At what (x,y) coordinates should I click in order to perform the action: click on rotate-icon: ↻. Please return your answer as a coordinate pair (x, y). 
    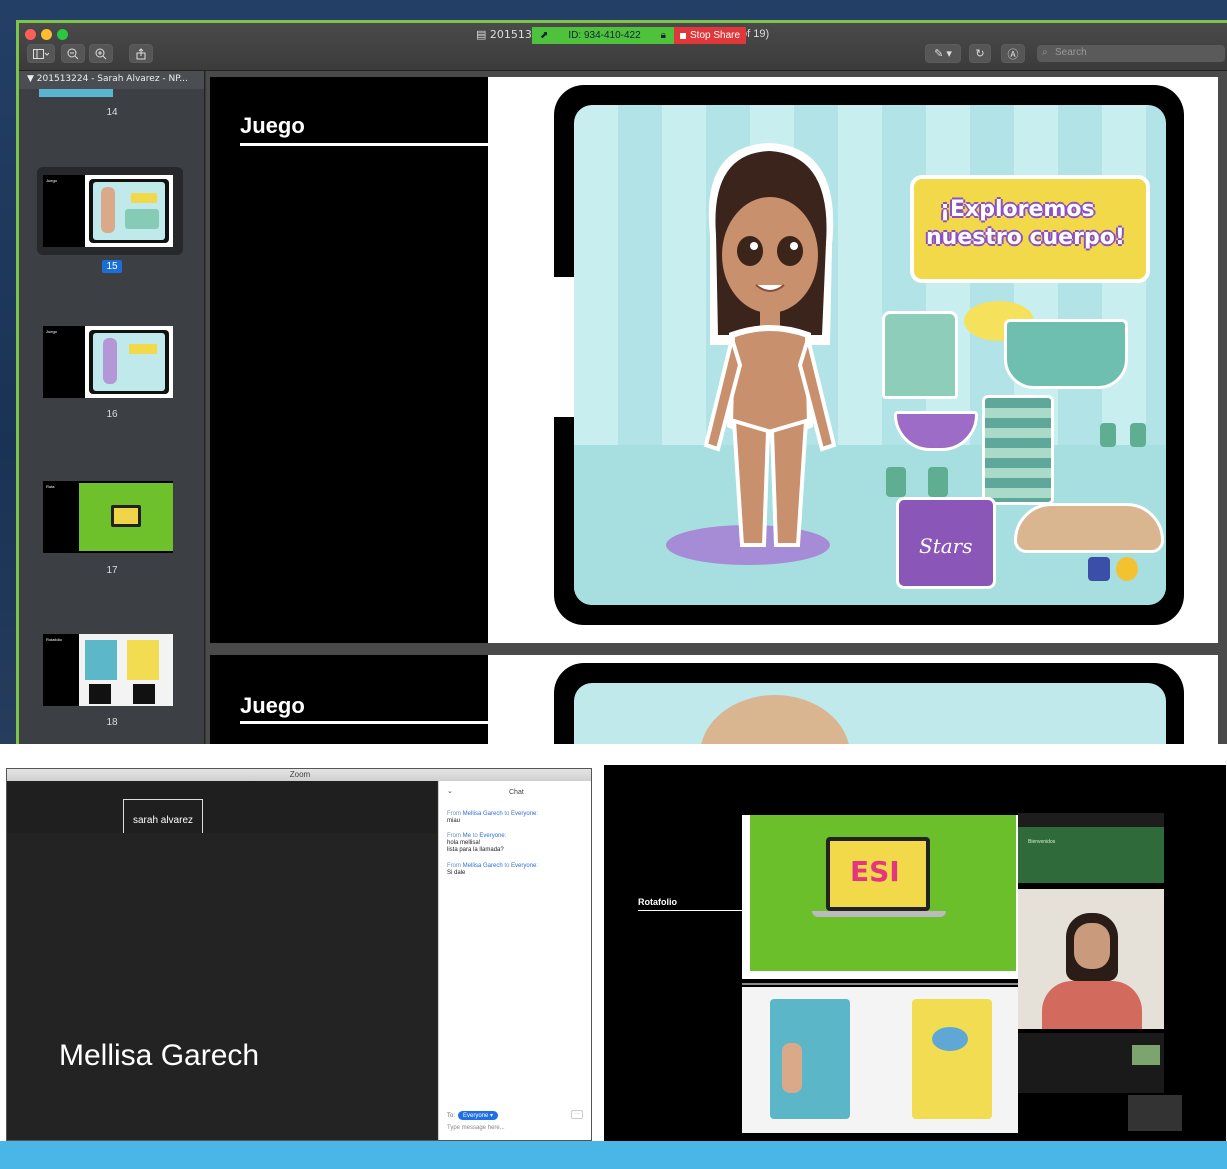
    Looking at the image, I should click on (980, 54).